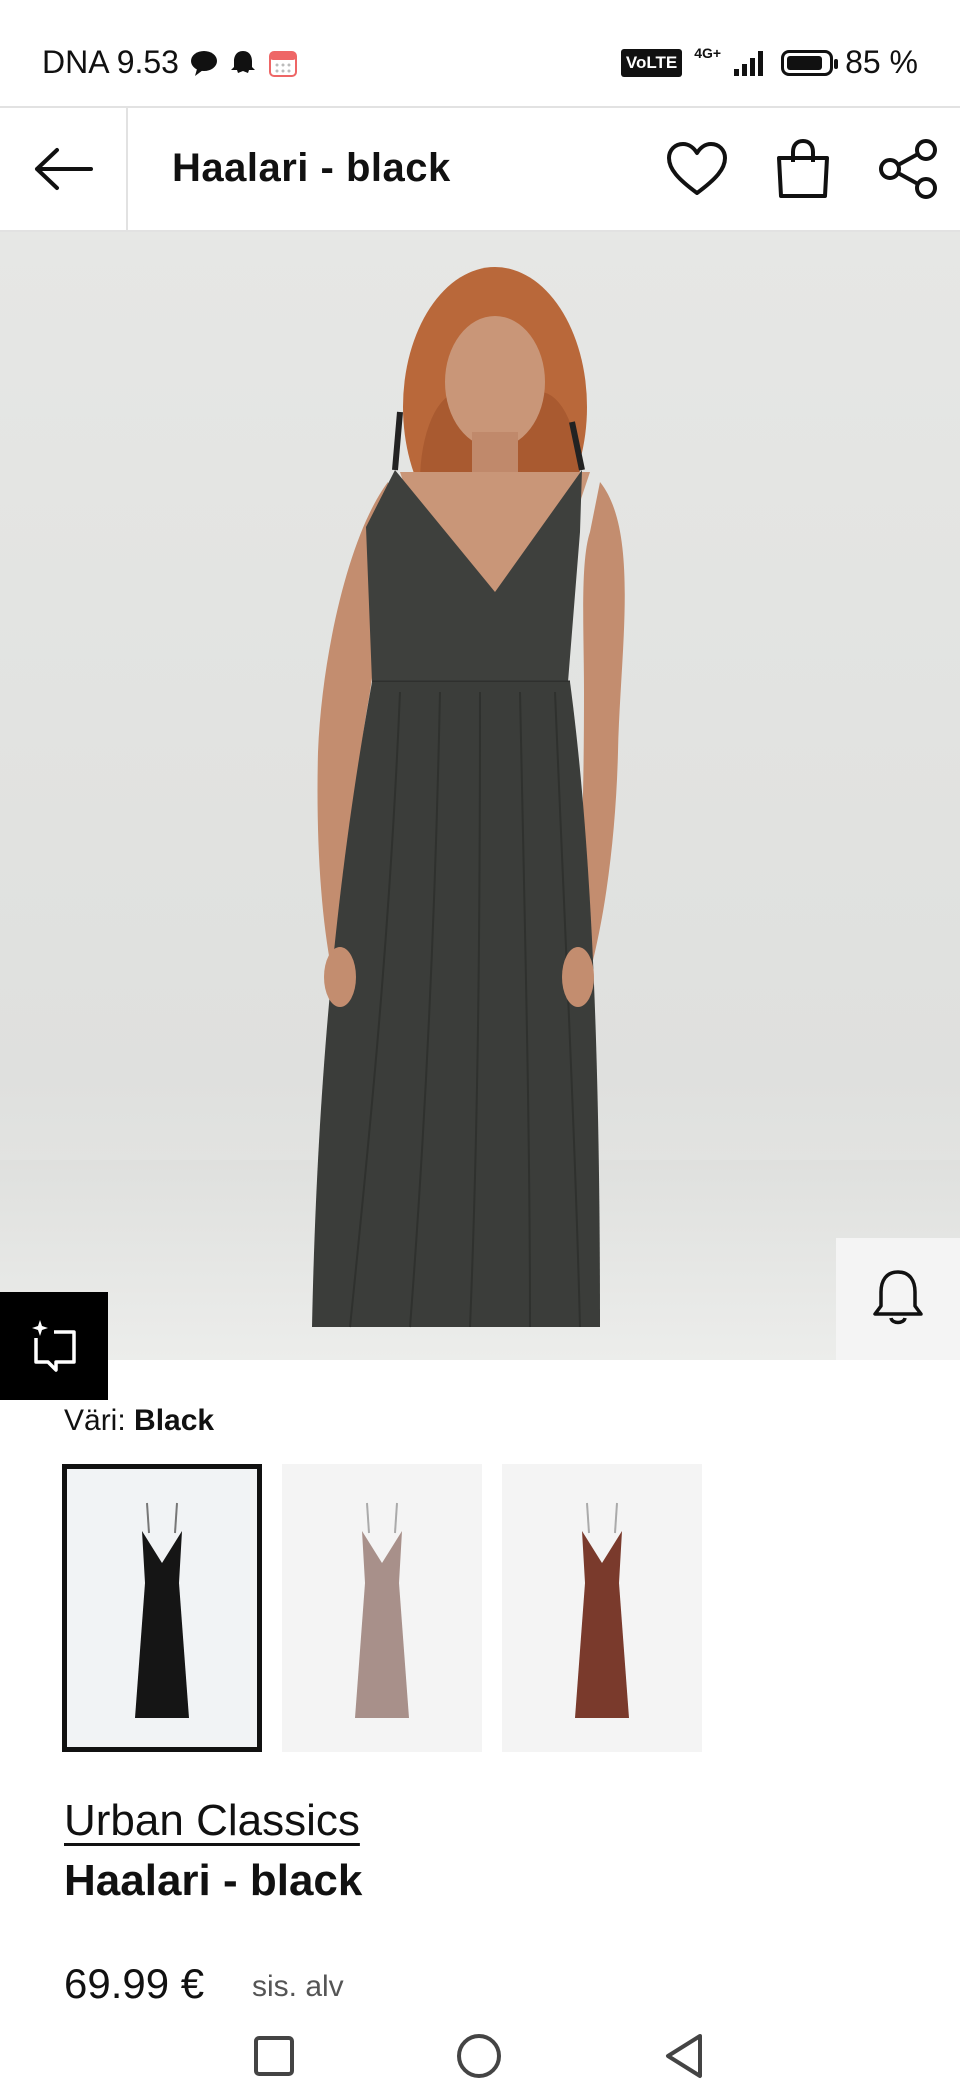  Describe the element at coordinates (213, 1880) in the screenshot. I see `product-name: Haalari - black` at that location.